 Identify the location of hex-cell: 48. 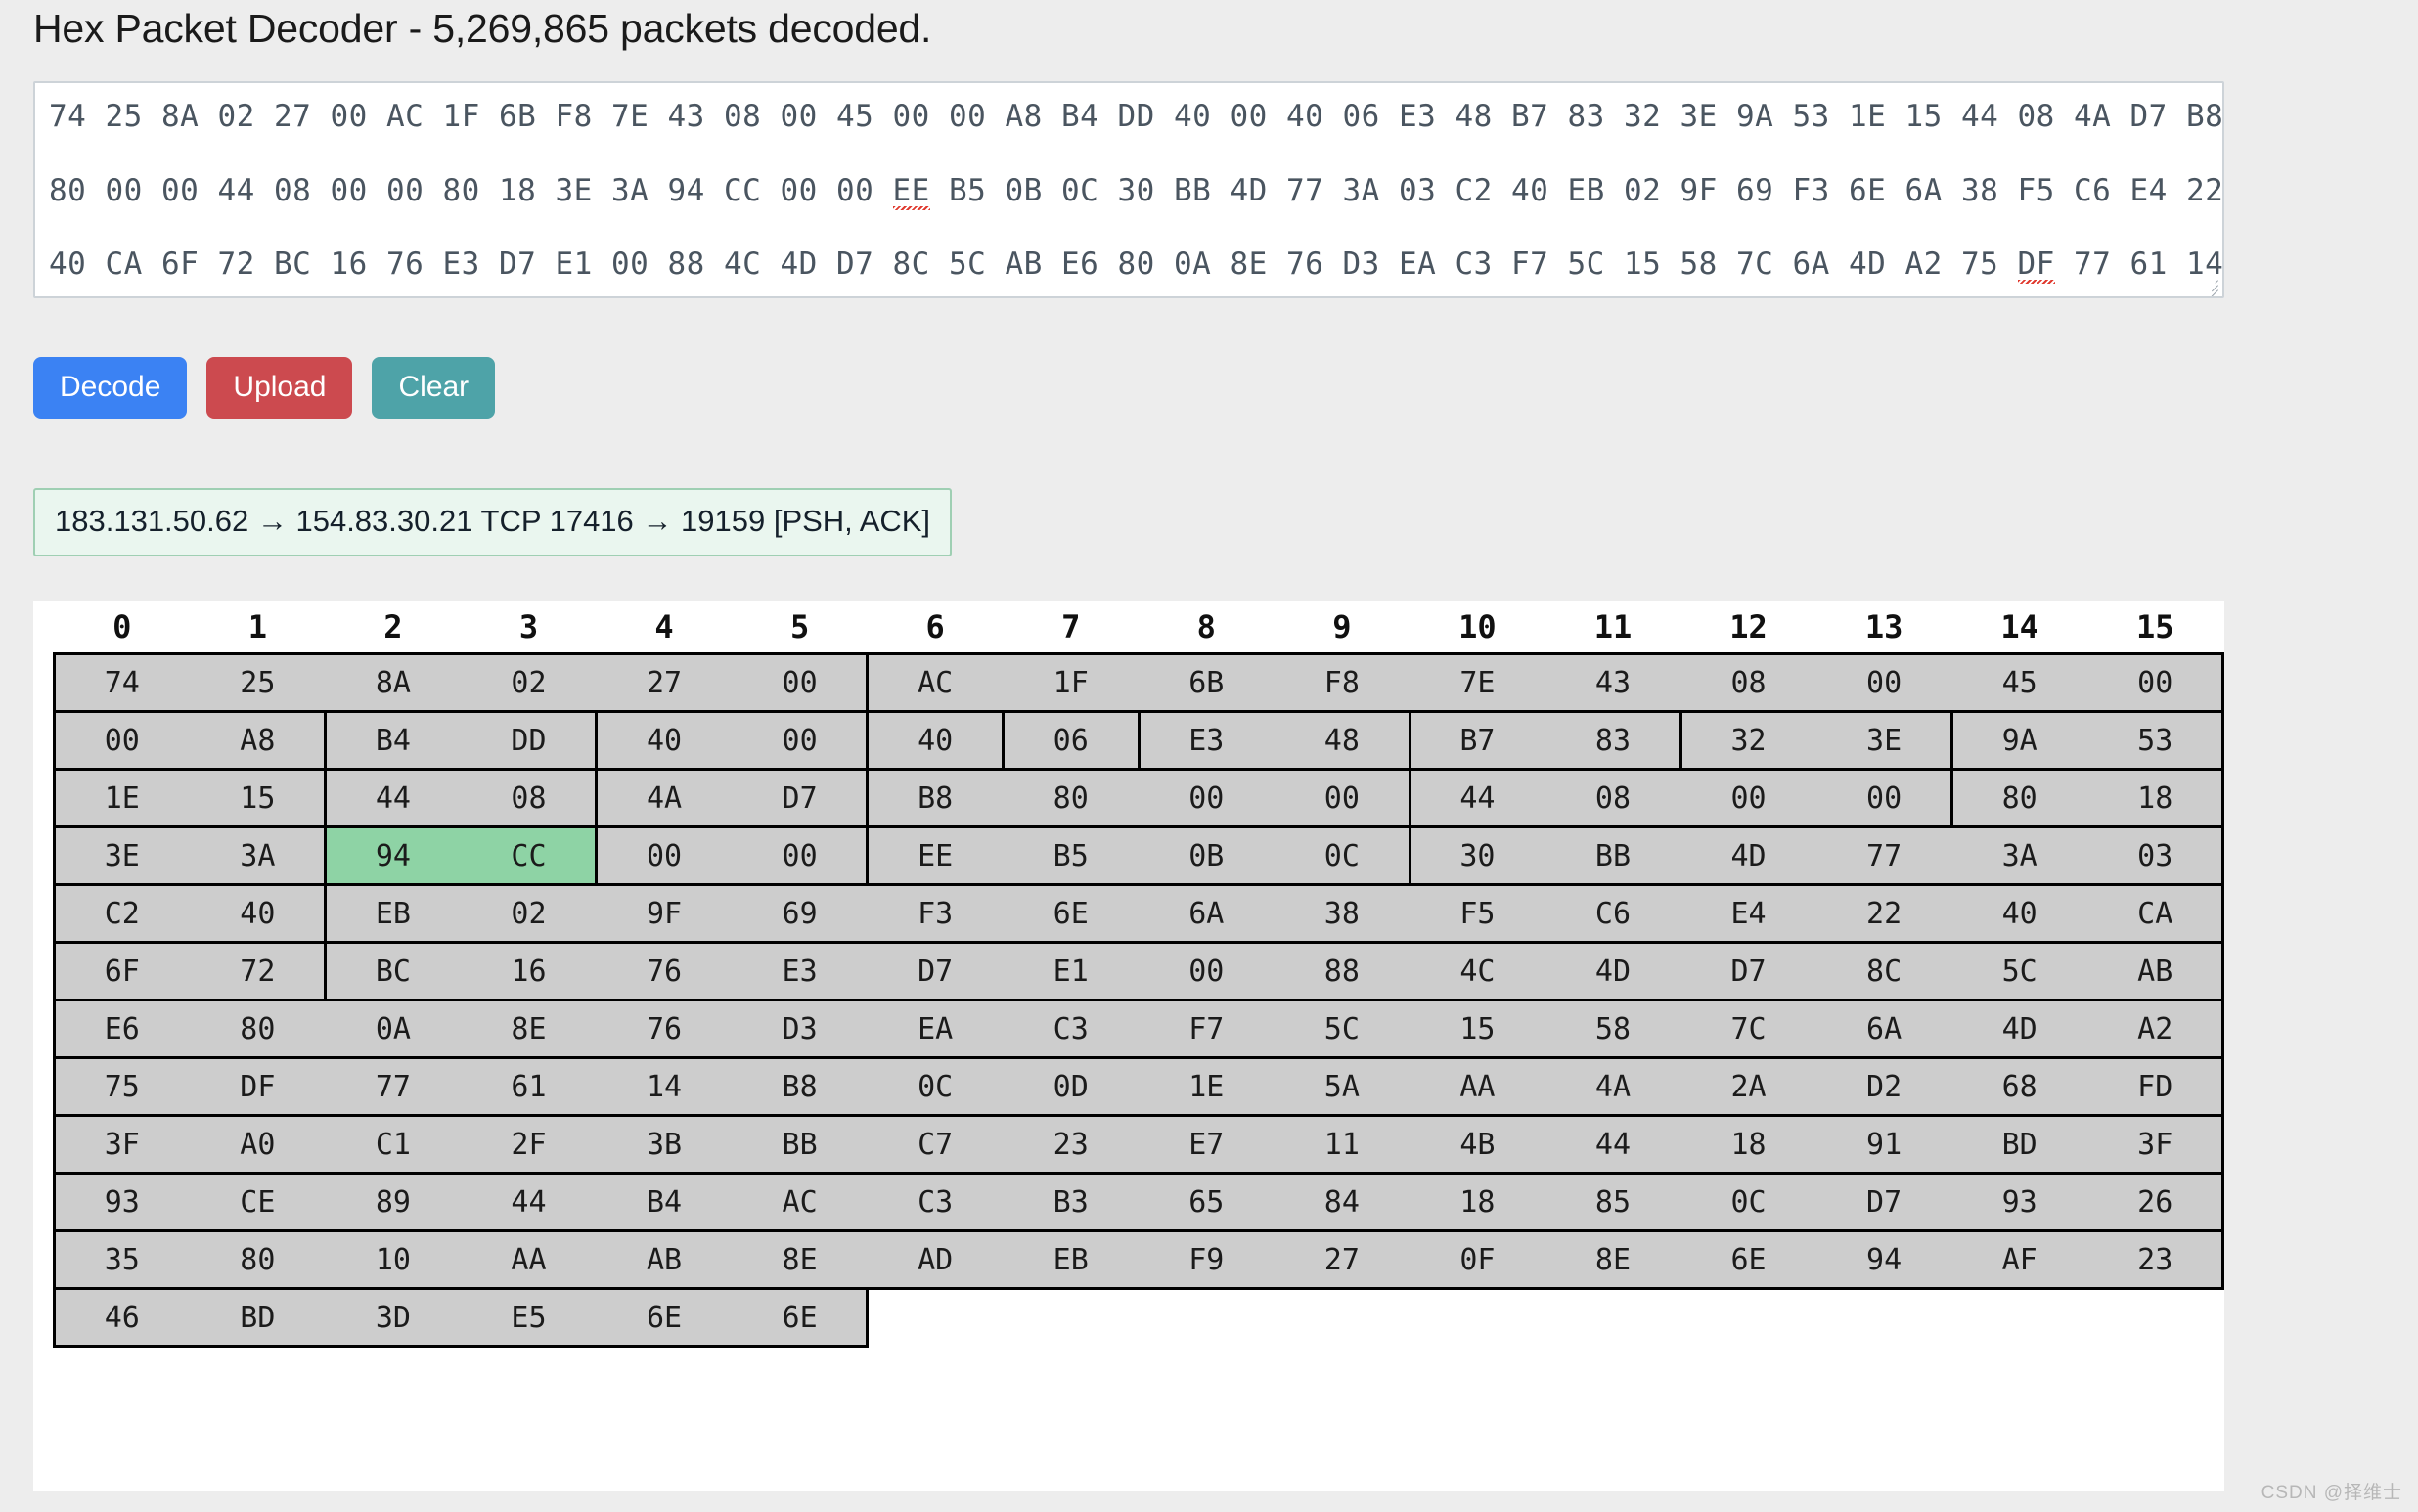
(1343, 741).